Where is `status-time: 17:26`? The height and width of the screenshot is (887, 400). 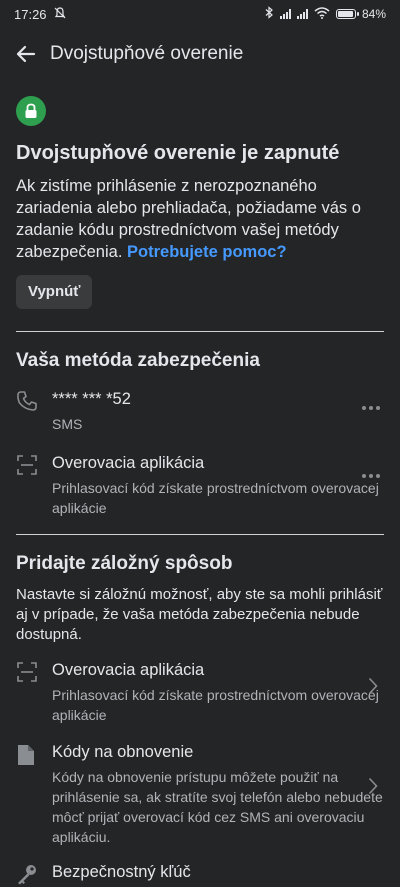
status-time: 17:26 is located at coordinates (30, 14).